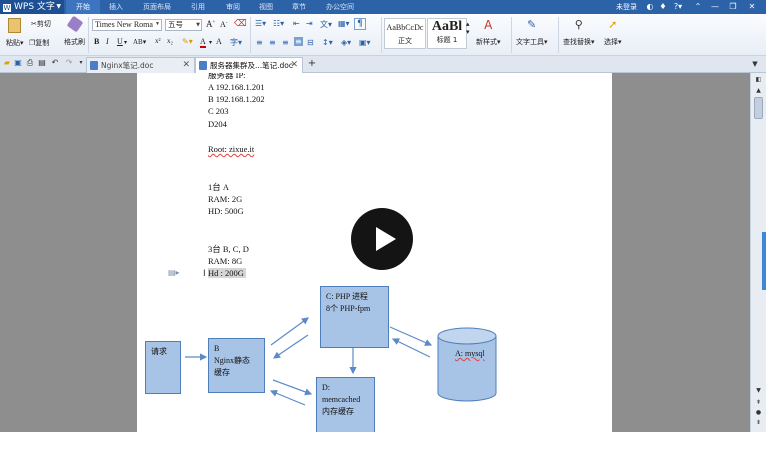  I want to click on tab-list-icon: ▼, so click(755, 64).